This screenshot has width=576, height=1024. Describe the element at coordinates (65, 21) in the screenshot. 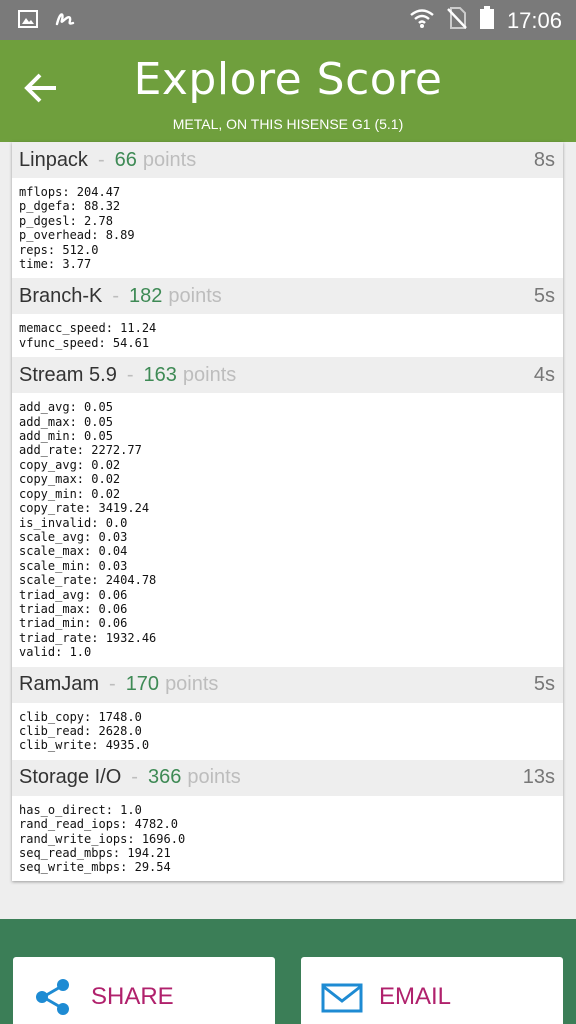

I see `signature-notification-icon` at that location.